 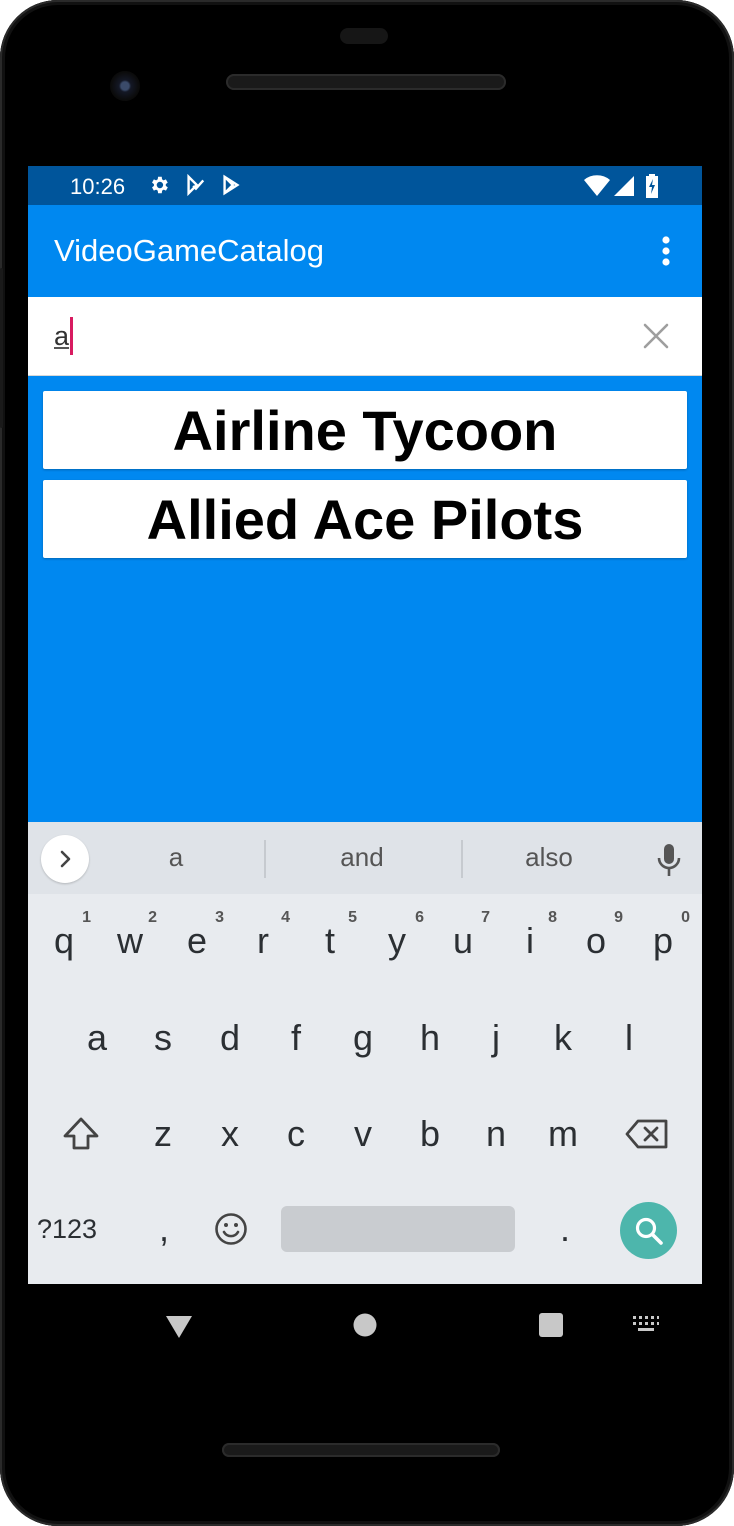 I want to click on key-label: j, so click(x=496, y=1037).